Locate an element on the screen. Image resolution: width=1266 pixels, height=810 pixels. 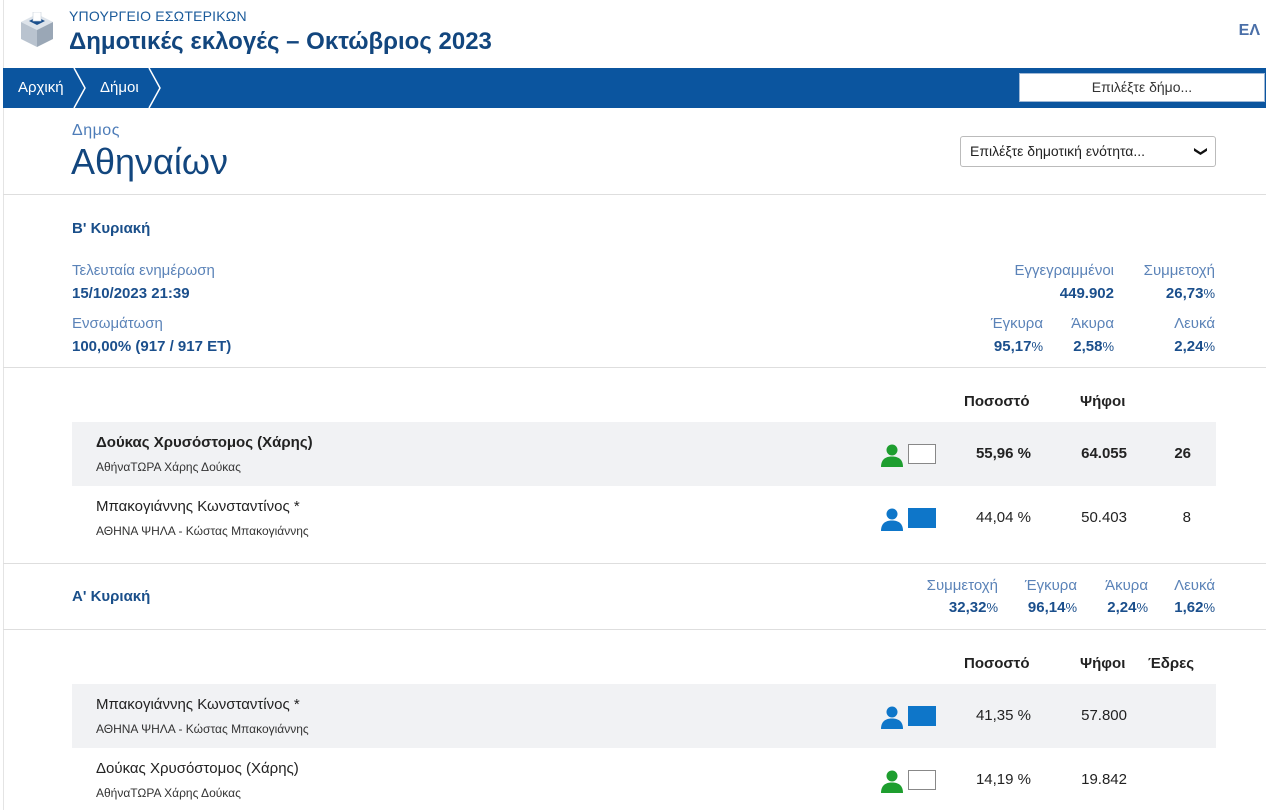
left-border is located at coordinates (3, 405).